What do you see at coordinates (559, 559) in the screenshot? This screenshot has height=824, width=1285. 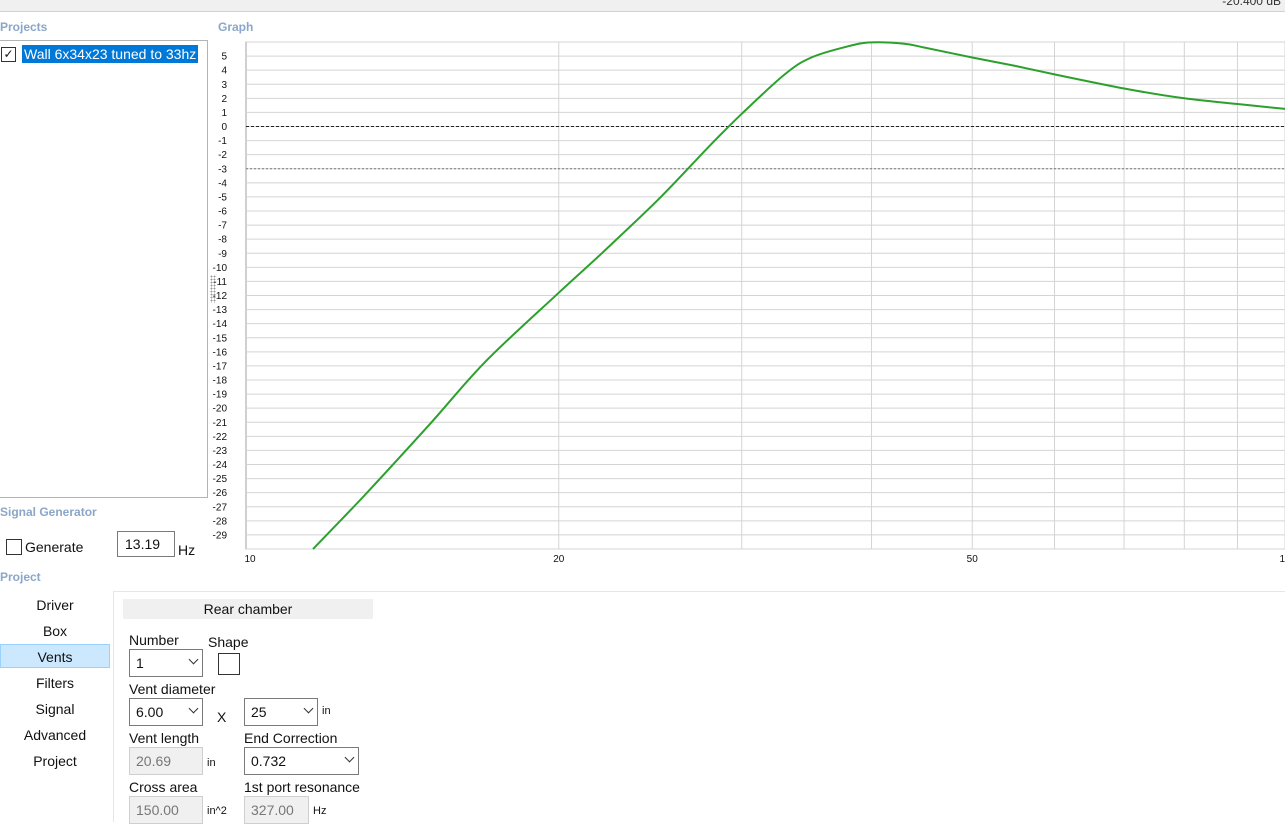 I see `x-tick-label: 20` at bounding box center [559, 559].